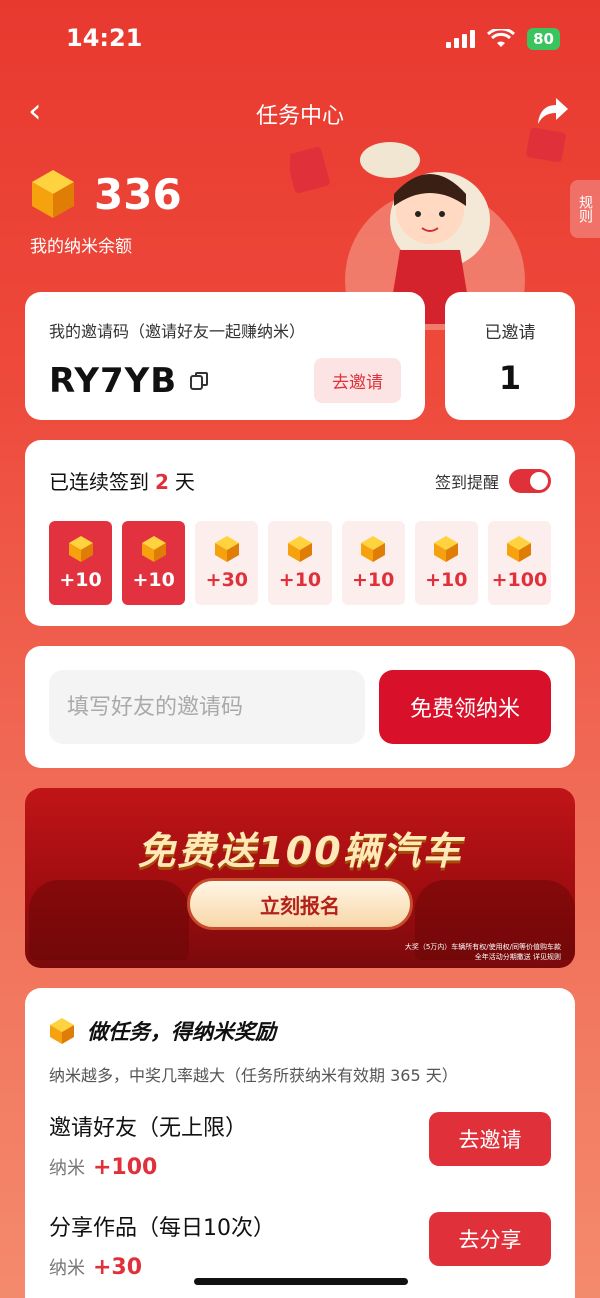 Image resolution: width=600 pixels, height=1298 pixels. I want to click on invite-code: RY7YB, so click(113, 380).